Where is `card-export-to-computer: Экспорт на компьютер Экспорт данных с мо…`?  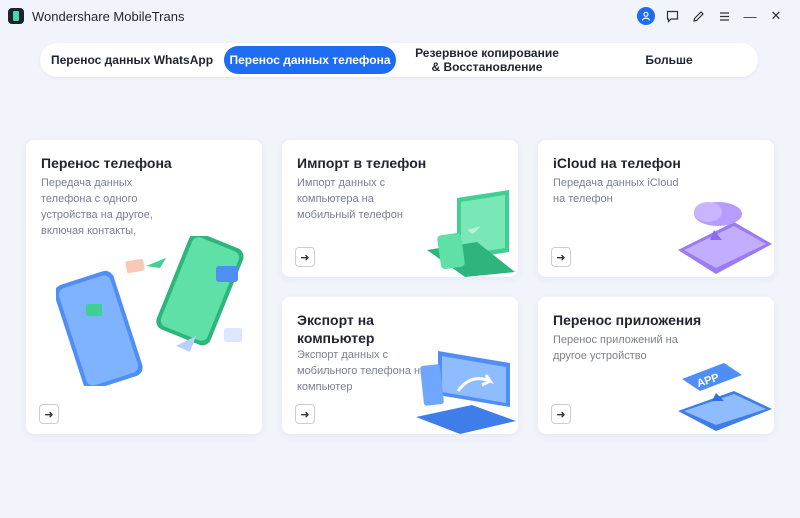 card-export-to-computer: Экспорт на компьютер Экспорт данных с мо… is located at coordinates (400, 365).